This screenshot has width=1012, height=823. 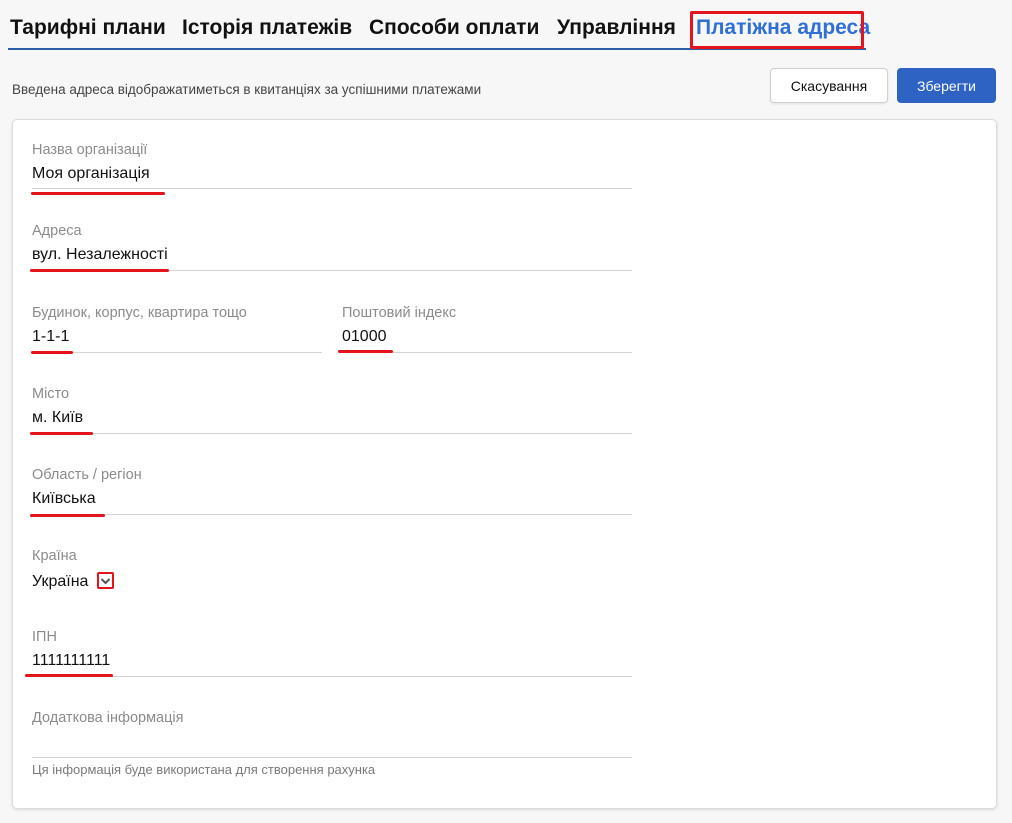 I want to click on extra-info-underline, so click(x=332, y=757).